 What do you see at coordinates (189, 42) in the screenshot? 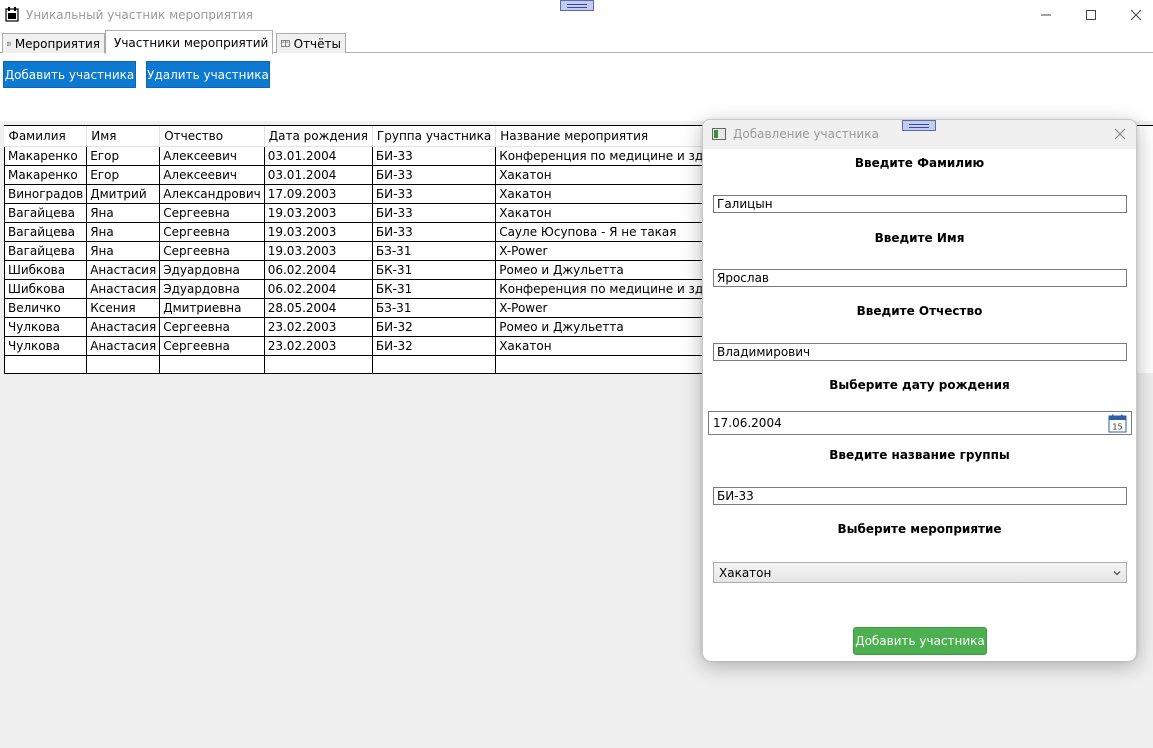
I see `tab-participants: Участники мероприятий` at bounding box center [189, 42].